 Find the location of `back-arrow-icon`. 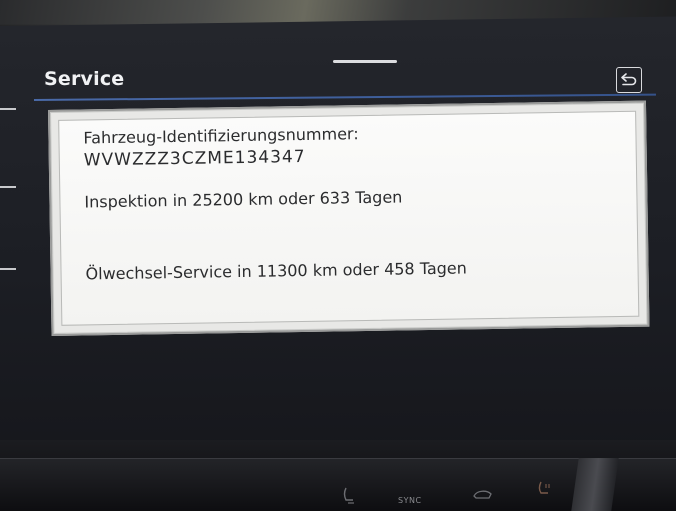

back-arrow-icon is located at coordinates (629, 79).